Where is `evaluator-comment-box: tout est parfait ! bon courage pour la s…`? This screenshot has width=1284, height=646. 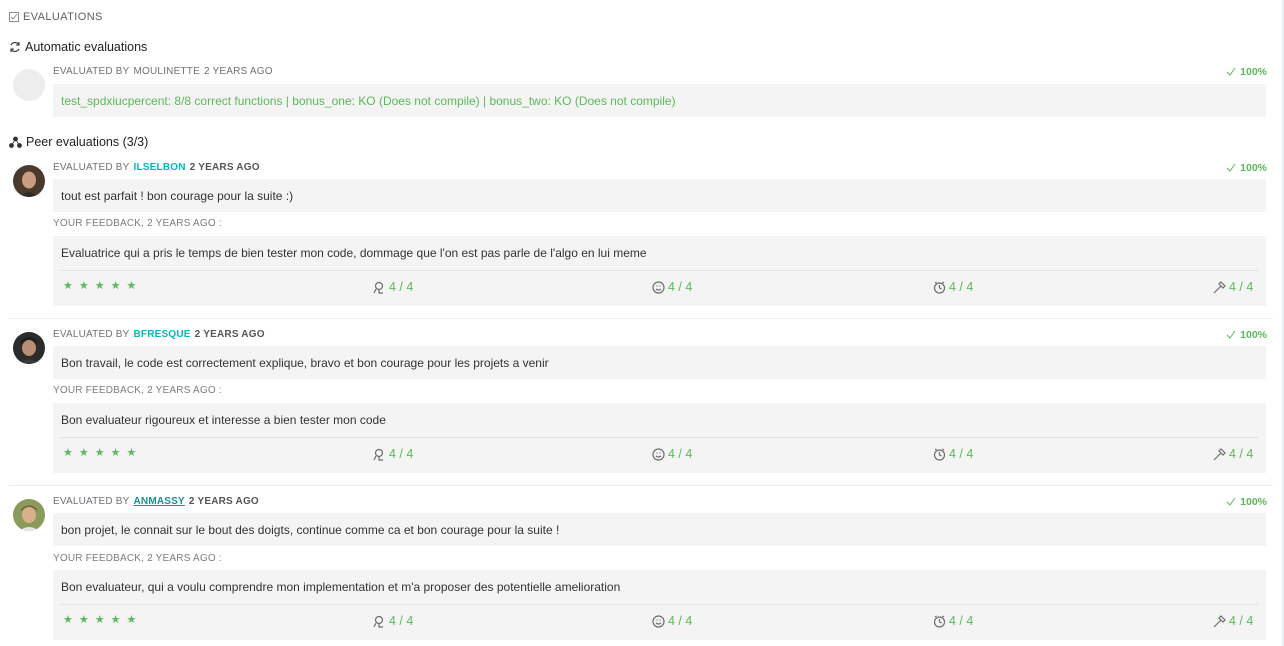
evaluator-comment-box: tout est parfait ! bon courage pour la s… is located at coordinates (659, 195).